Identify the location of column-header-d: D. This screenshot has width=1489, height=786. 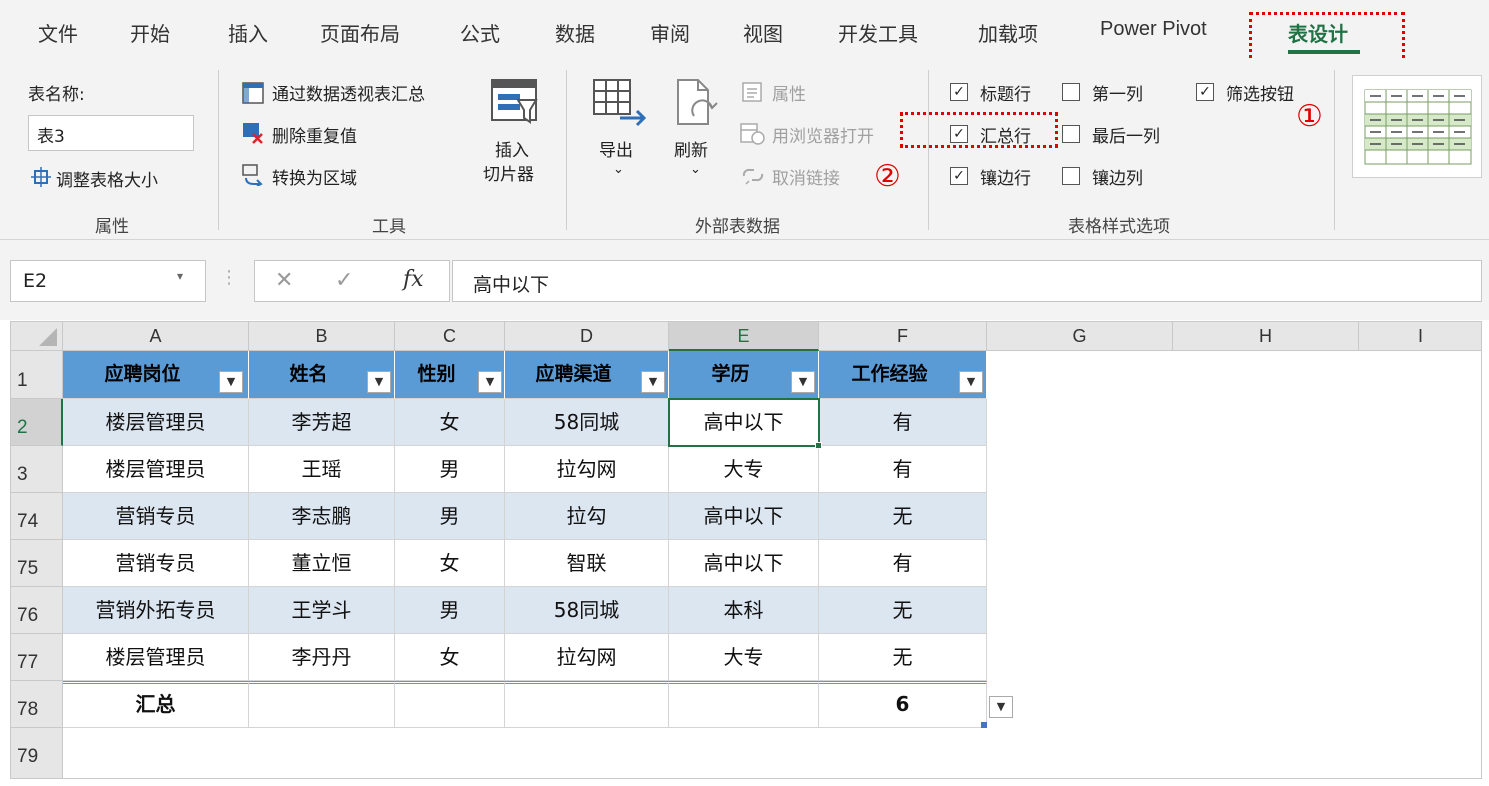
(587, 336).